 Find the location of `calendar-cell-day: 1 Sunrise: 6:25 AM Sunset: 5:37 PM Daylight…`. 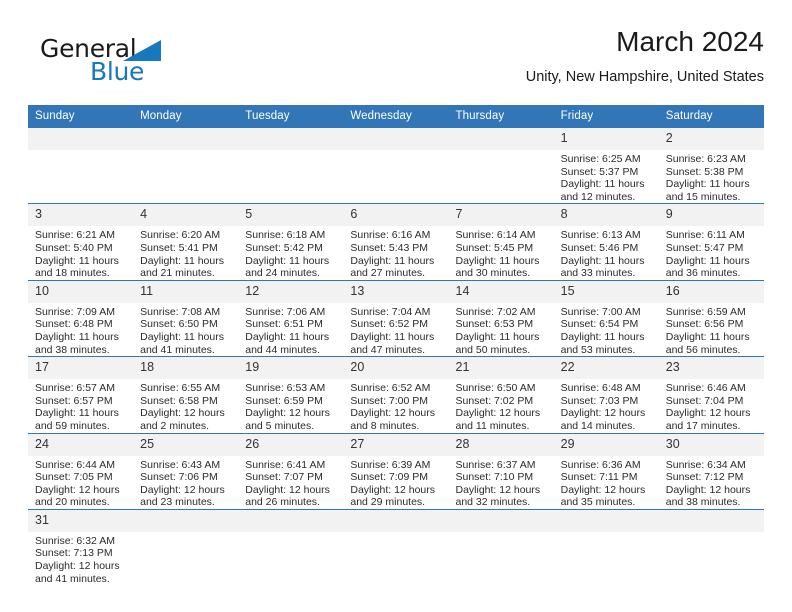

calendar-cell-day: 1 Sunrise: 6:25 AM Sunset: 5:37 PM Daylight… is located at coordinates (606, 166).